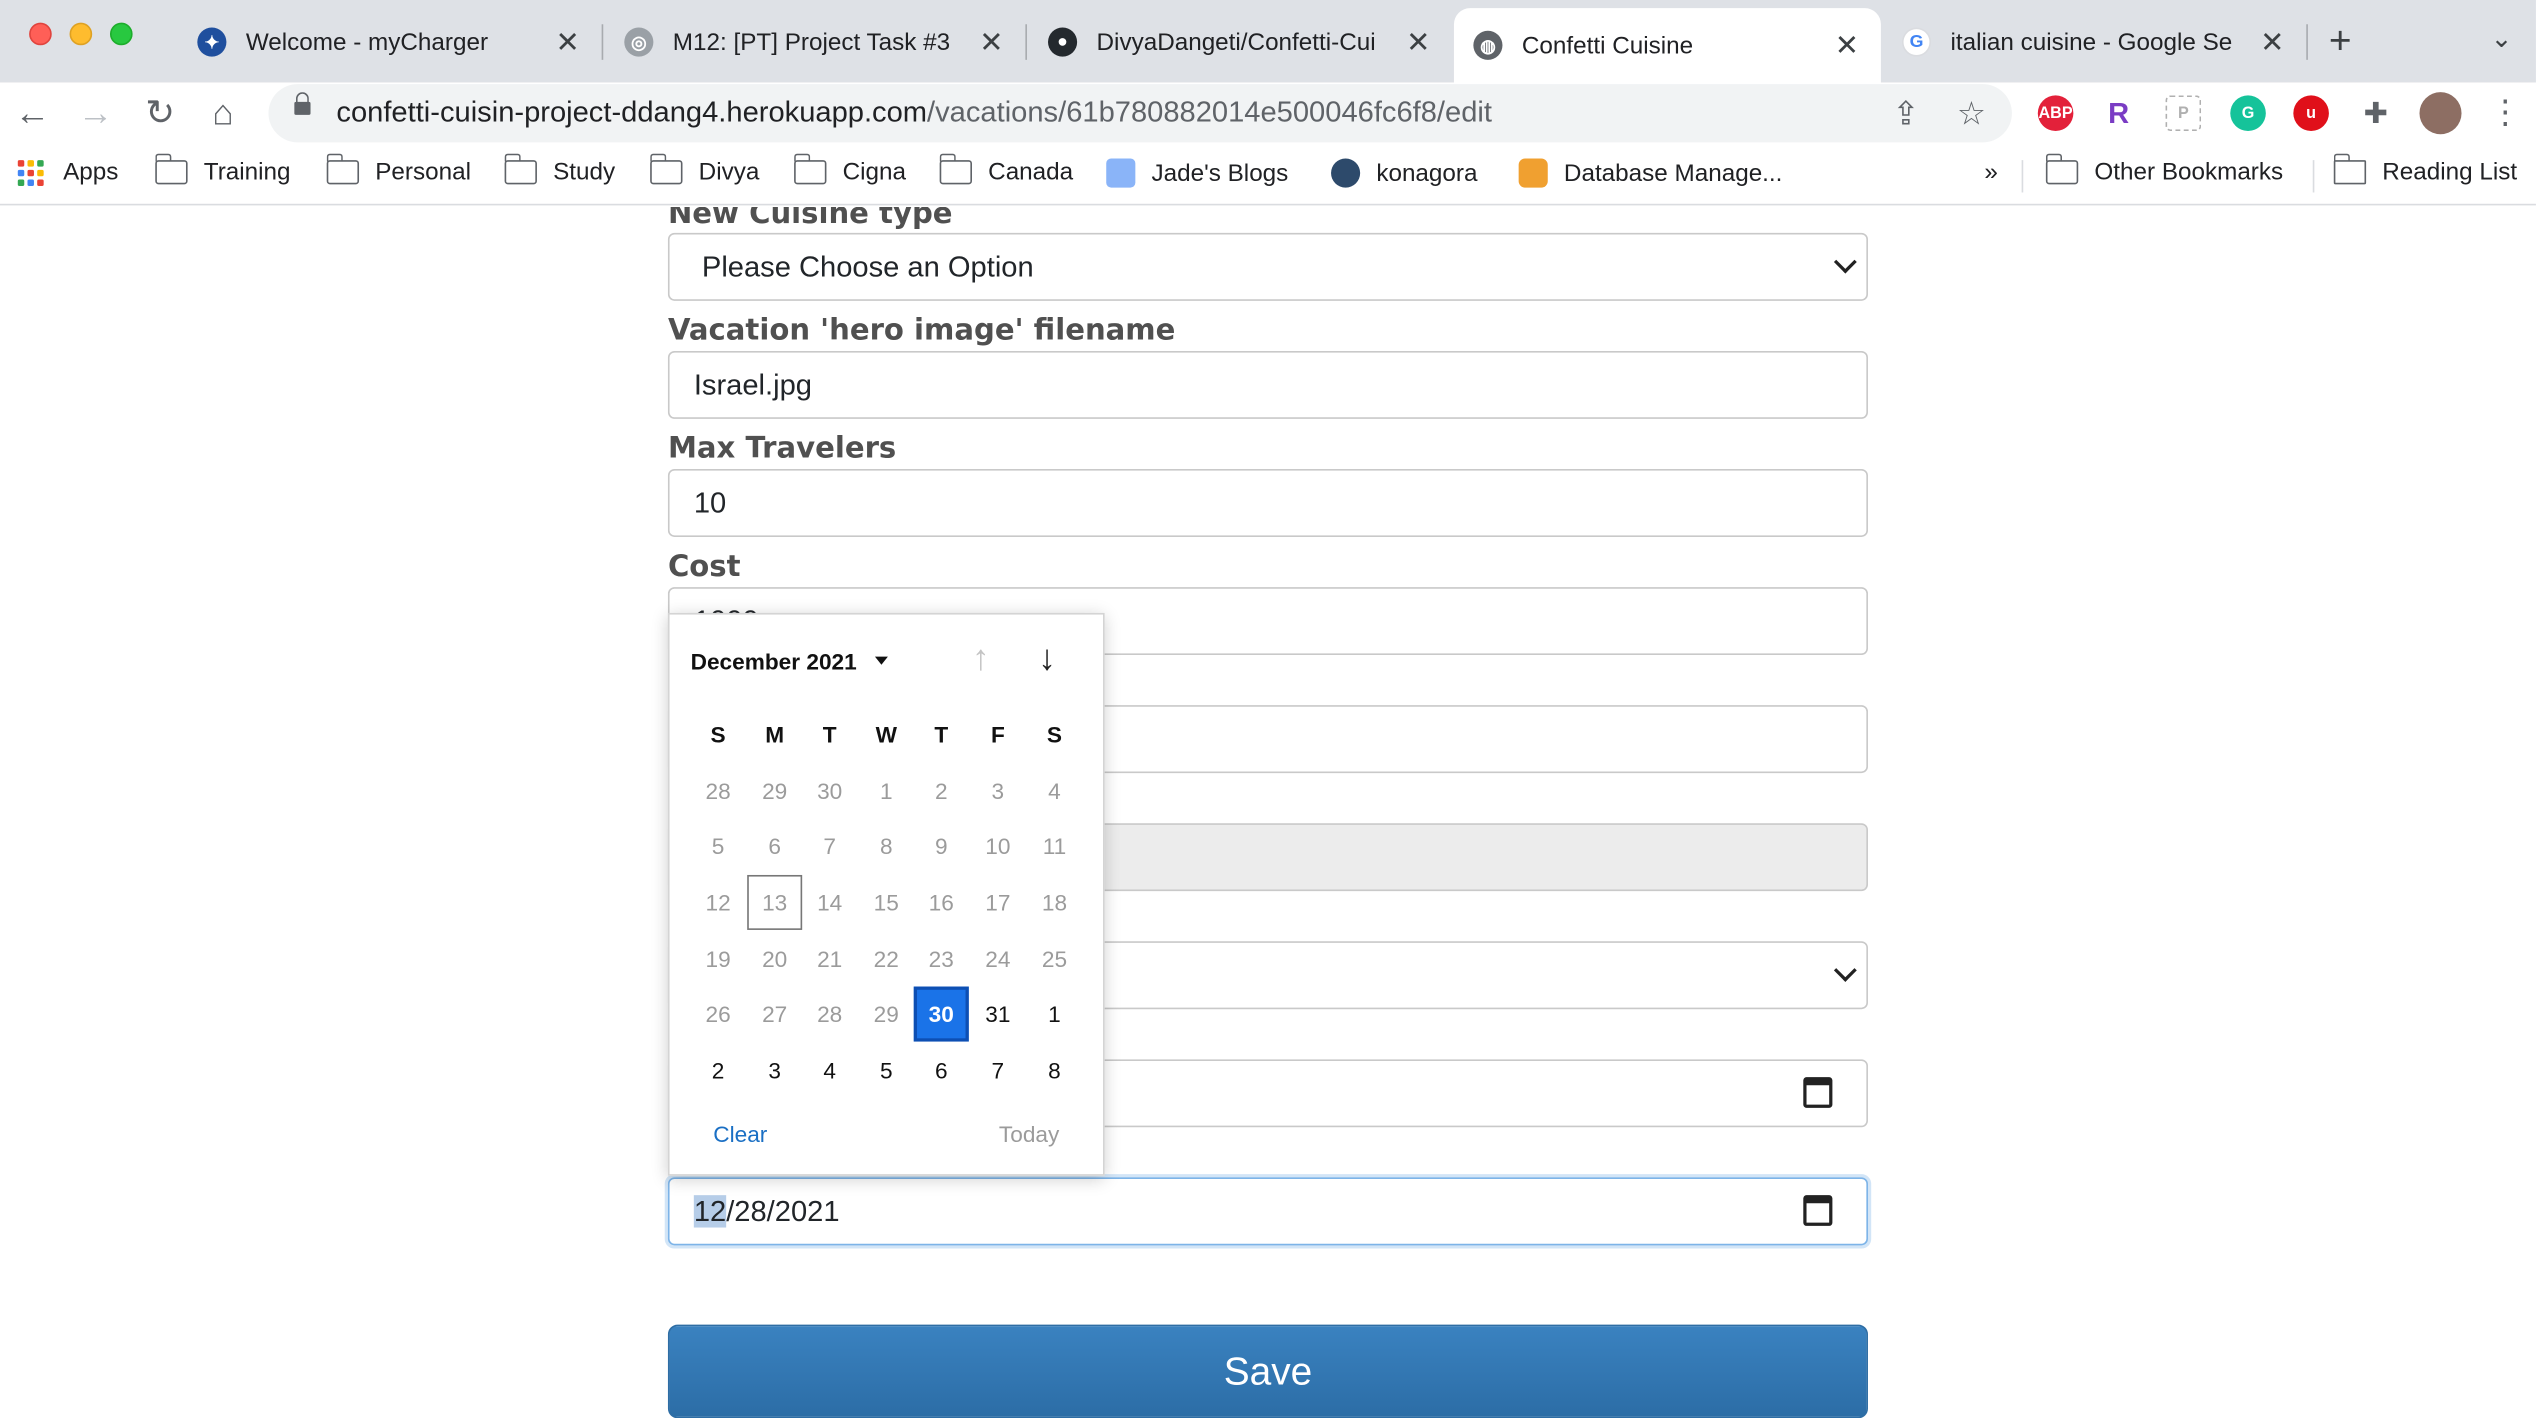  Describe the element at coordinates (1267, 1371) in the screenshot. I see `save-button: Save` at that location.